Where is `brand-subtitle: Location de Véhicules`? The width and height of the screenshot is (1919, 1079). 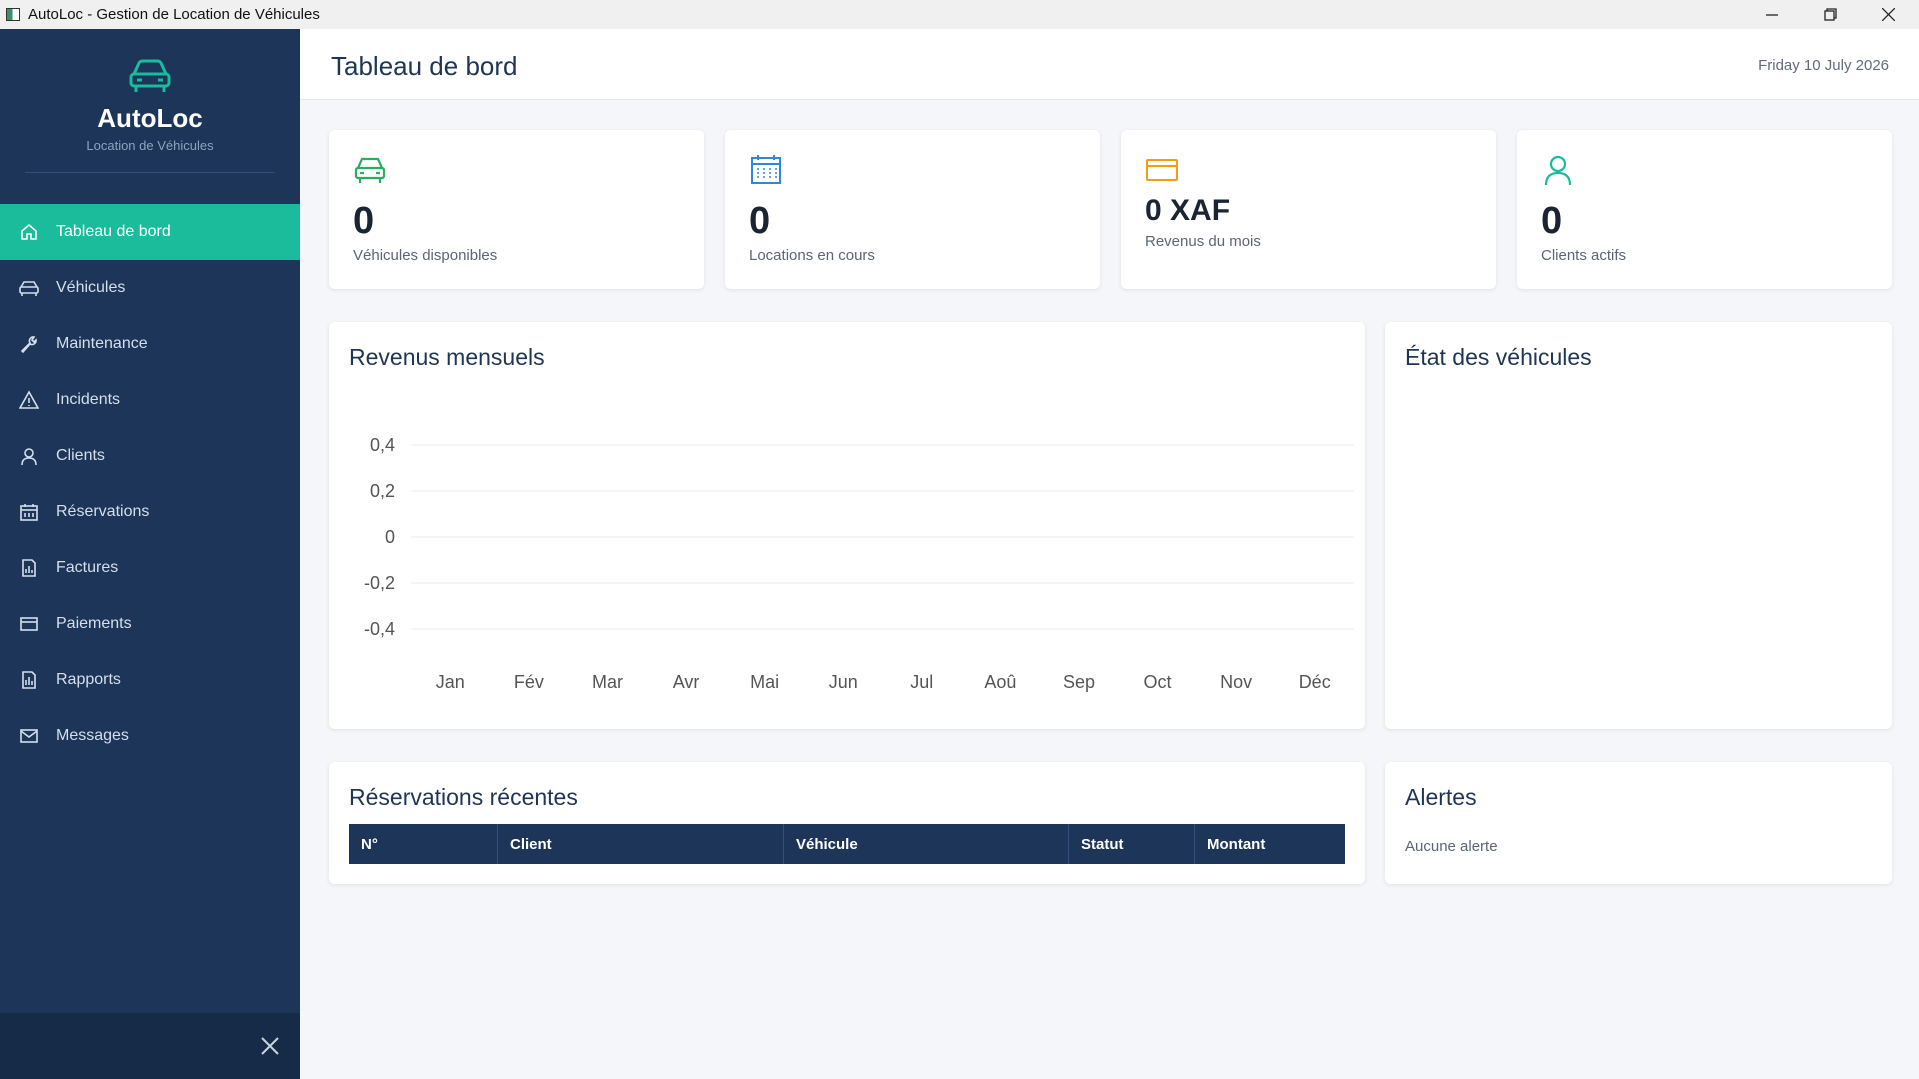 brand-subtitle: Location de Véhicules is located at coordinates (150, 145).